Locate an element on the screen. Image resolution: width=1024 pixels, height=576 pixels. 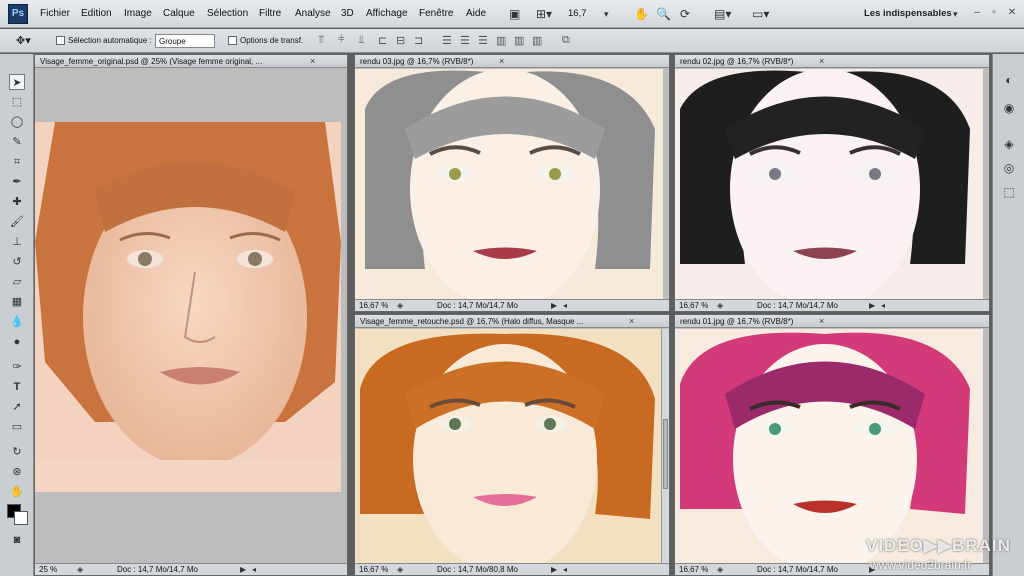
workspace-dropdown-icon: ▾ is located at coordinates (955, 14).